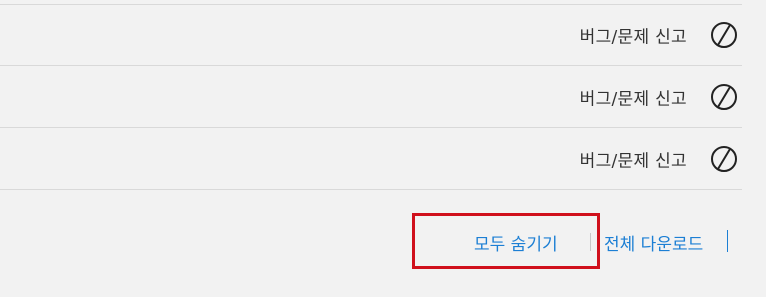  Describe the element at coordinates (653, 242) in the screenshot. I see `download-all-link: 전체 다운로드` at that location.